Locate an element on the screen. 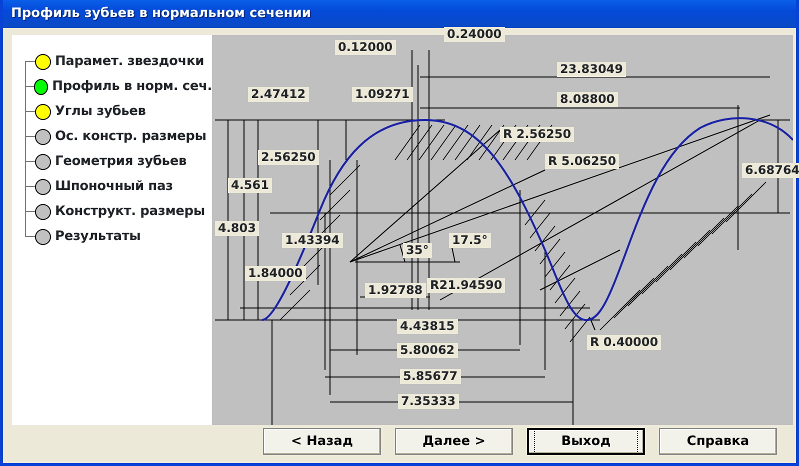 This screenshot has height=466, width=799. step-label: Углы зубьев is located at coordinates (100, 112).